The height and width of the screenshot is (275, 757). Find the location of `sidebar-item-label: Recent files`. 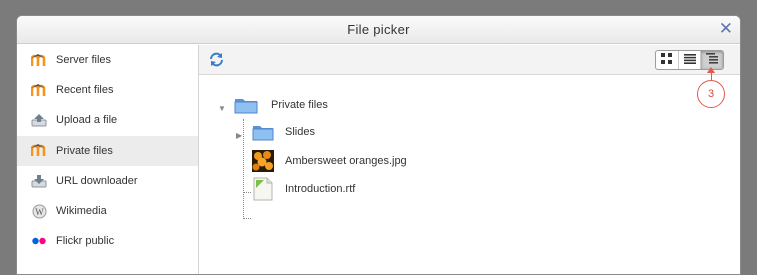

sidebar-item-label: Recent files is located at coordinates (85, 90).